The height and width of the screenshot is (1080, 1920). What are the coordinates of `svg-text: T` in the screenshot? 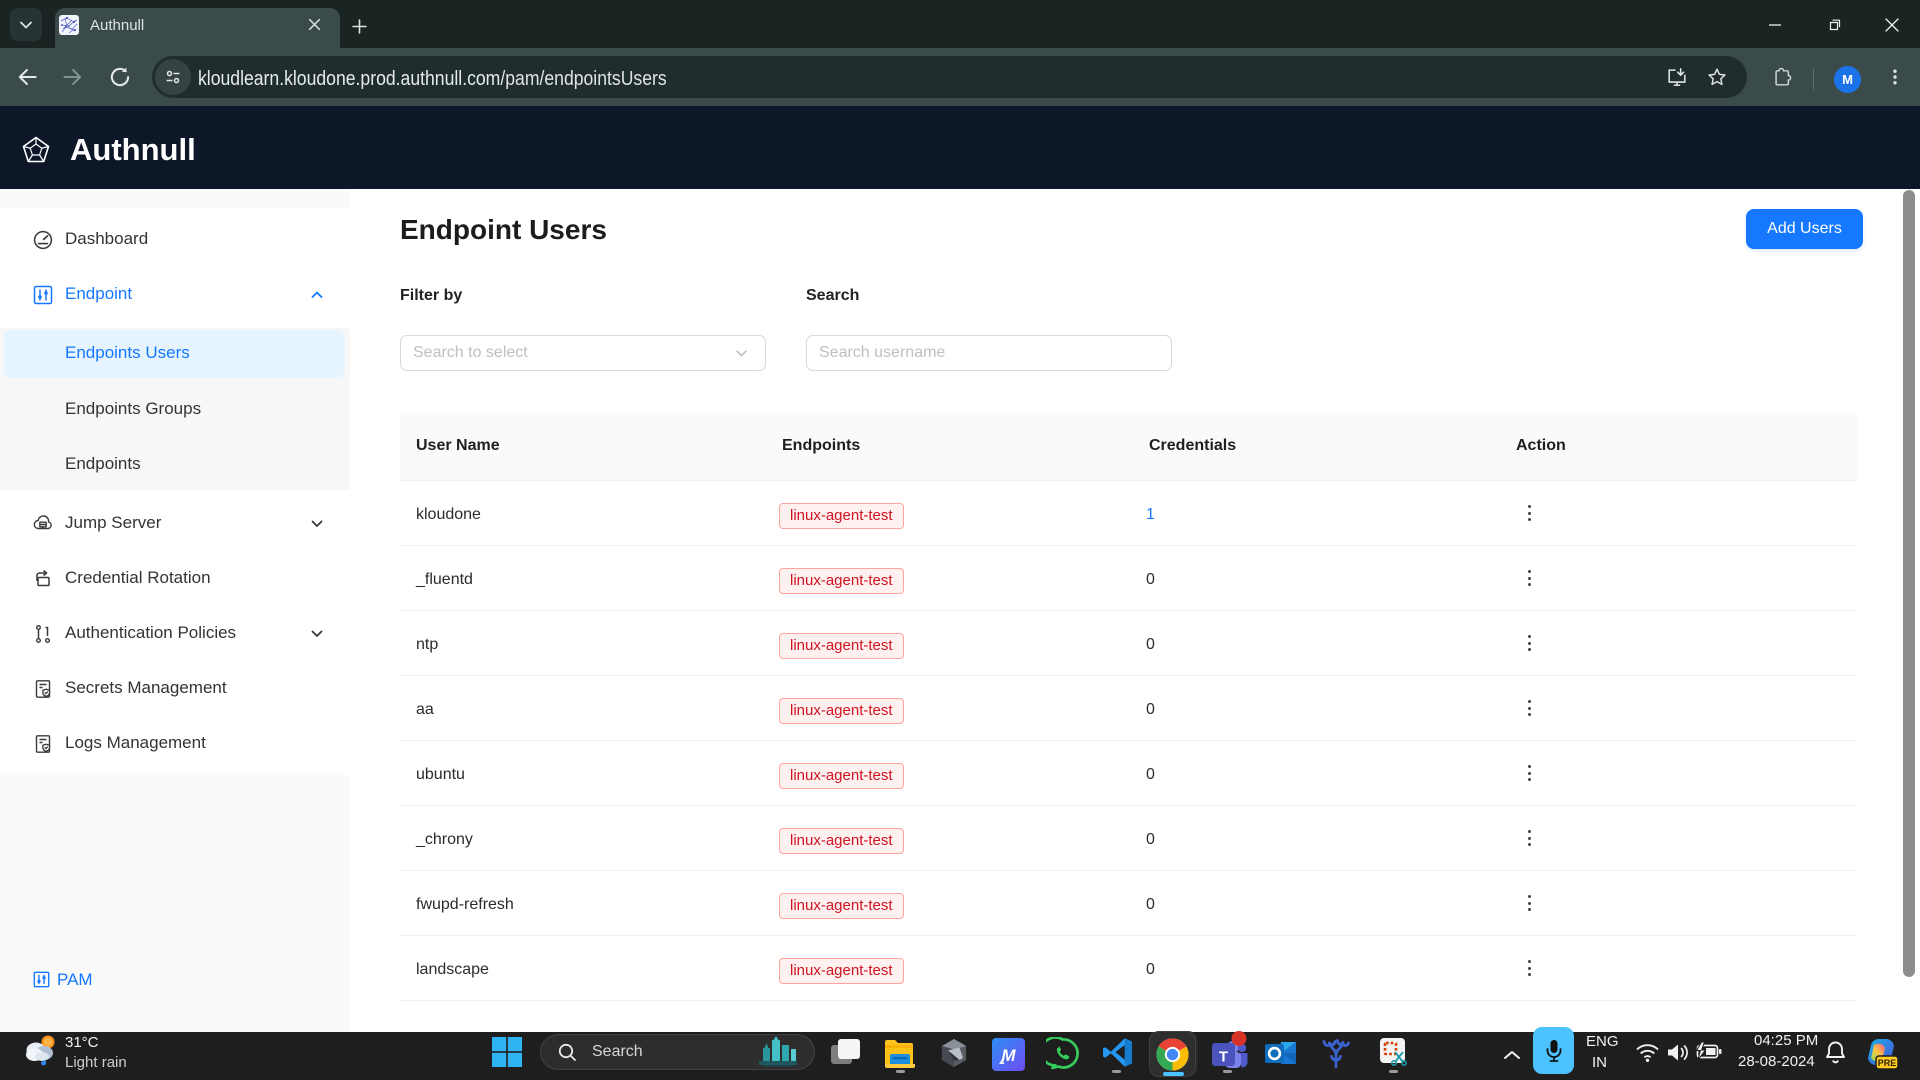 It's located at (1223, 1057).